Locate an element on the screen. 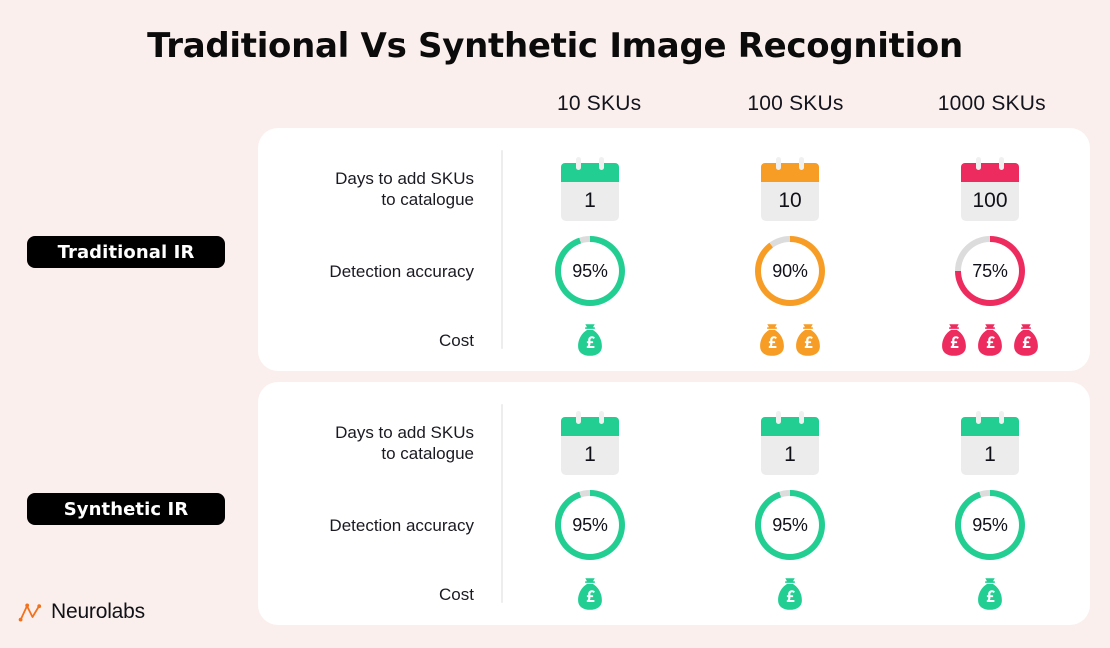 This screenshot has height=648, width=1110. row-detection-accuracy: Detection accuracy 95% 90% 75% is located at coordinates (674, 271).